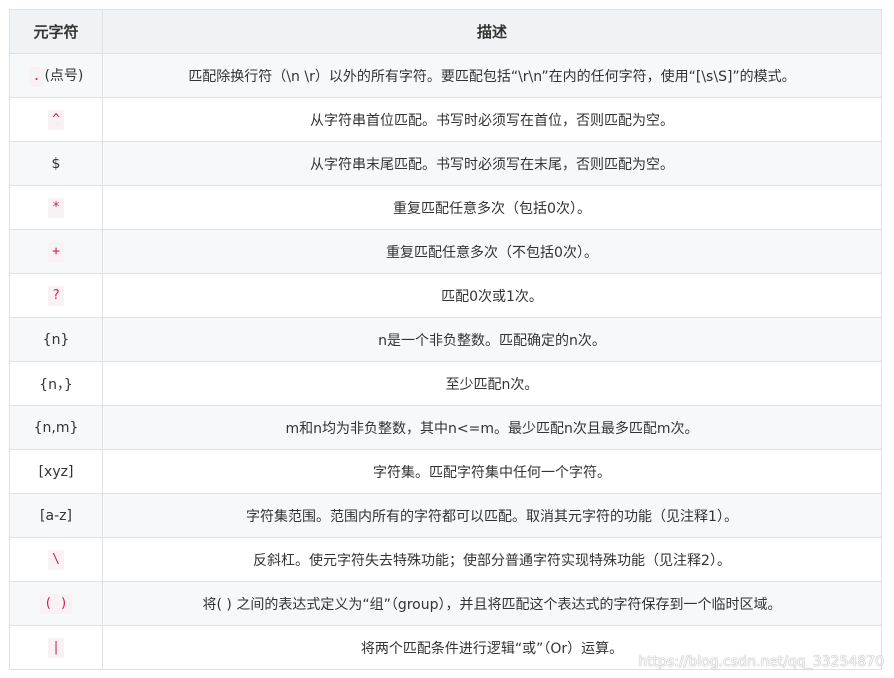  What do you see at coordinates (492, 163) in the screenshot?
I see `description-cell: 从字符串末尾匹配。书写时必须写在末尾，否则匹配为空。` at bounding box center [492, 163].